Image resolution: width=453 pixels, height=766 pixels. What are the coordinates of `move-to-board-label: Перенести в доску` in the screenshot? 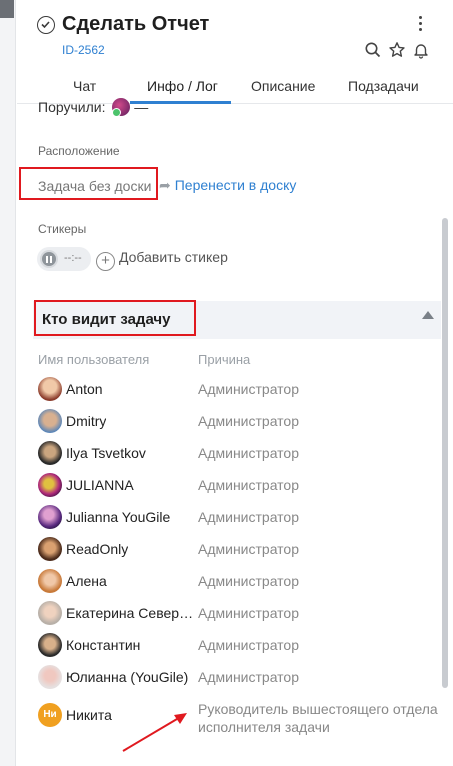 It's located at (235, 185).